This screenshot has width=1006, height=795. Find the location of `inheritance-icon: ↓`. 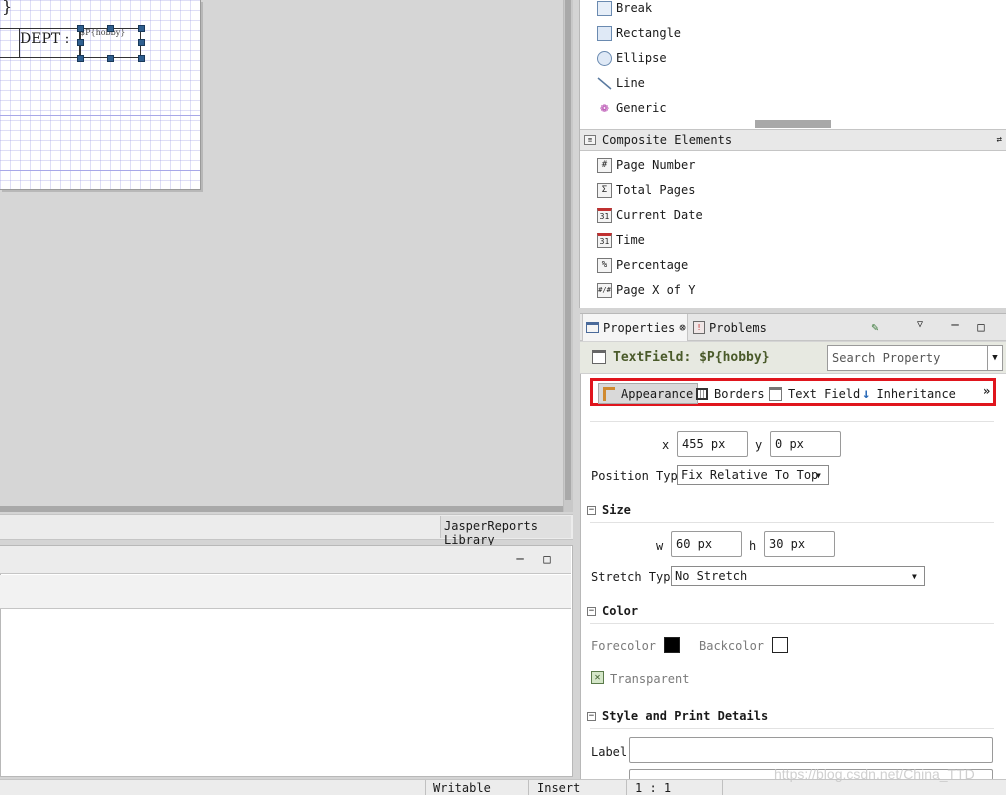

inheritance-icon: ↓ is located at coordinates (866, 393).